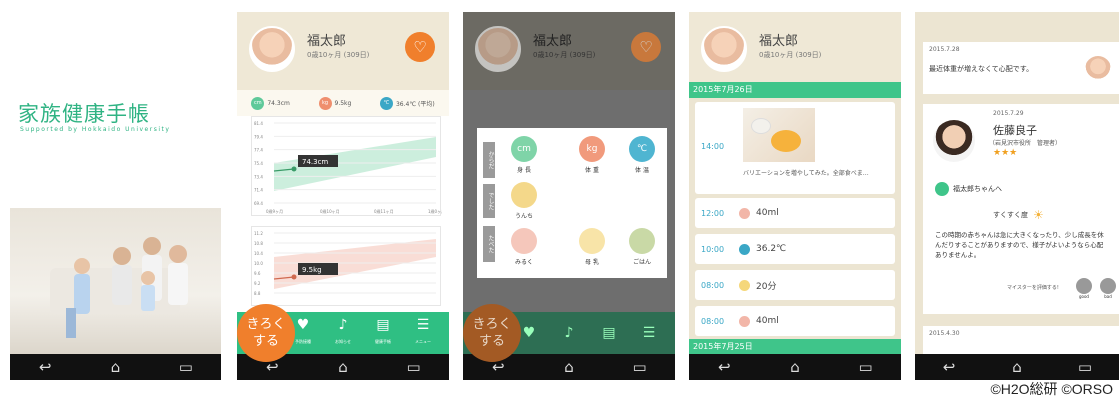 The width and height of the screenshot is (1119, 401). I want to click on temp-stat: ℃ 36.4℃ (平均), so click(407, 103).